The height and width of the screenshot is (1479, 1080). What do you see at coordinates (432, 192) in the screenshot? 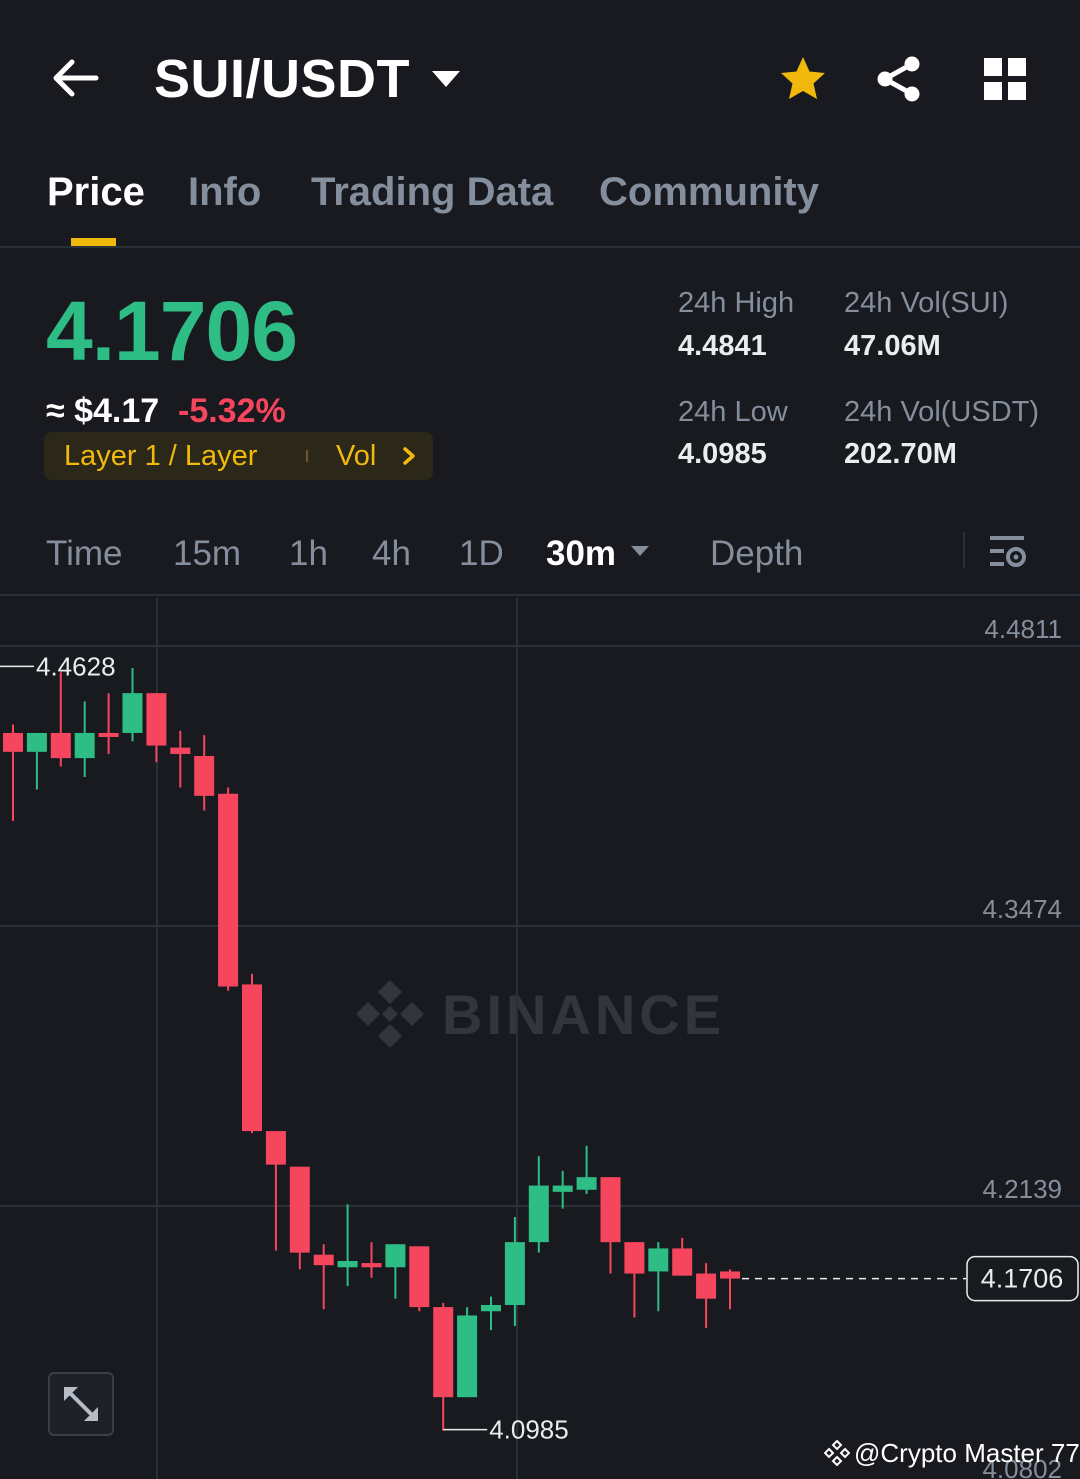
I see `tab-trading-data: Trading Data` at bounding box center [432, 192].